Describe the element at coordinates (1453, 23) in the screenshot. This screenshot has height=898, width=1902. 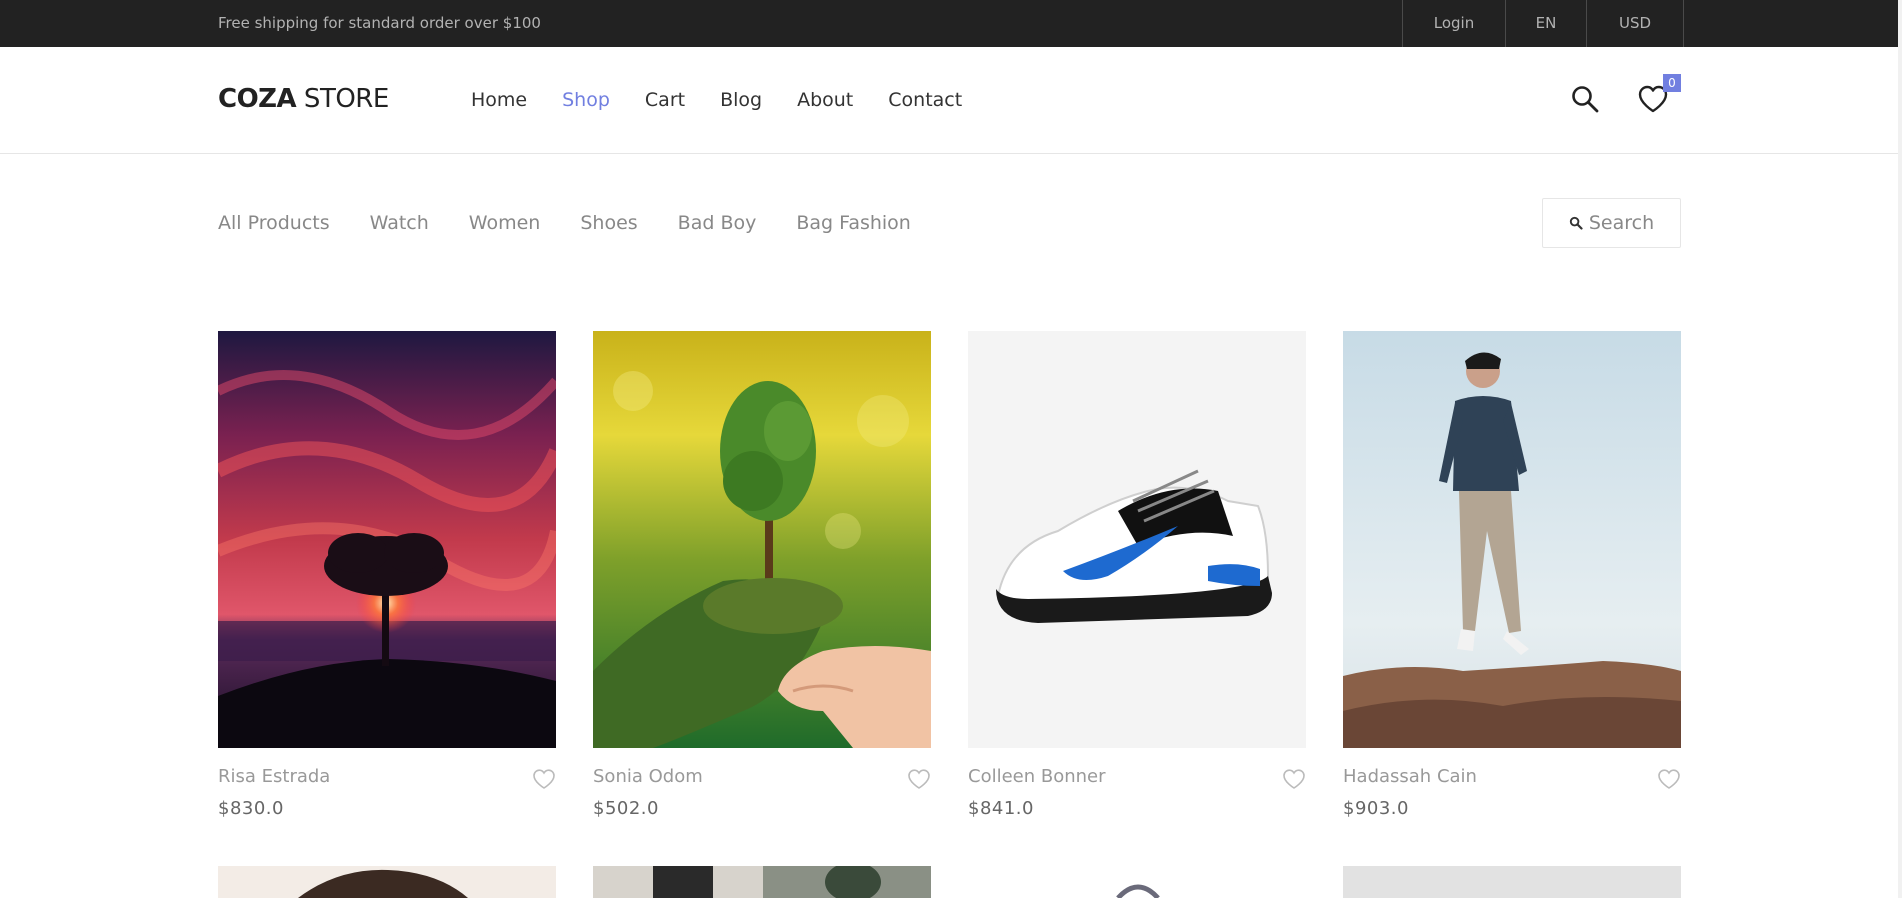
I see `login-link: Login` at that location.